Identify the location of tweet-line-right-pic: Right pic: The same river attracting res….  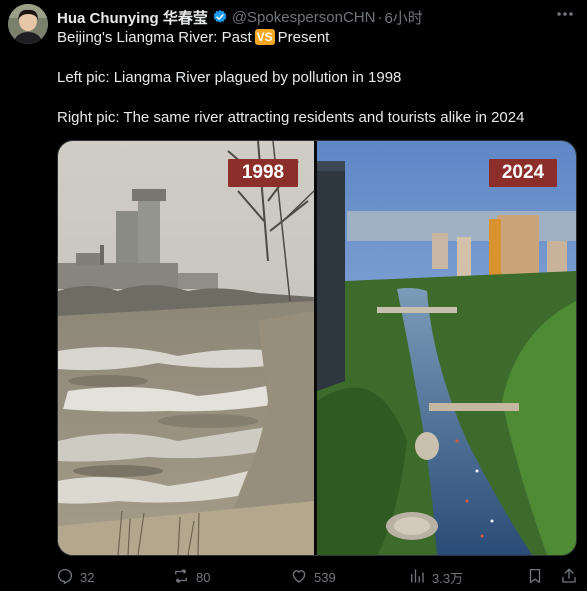
(291, 117).